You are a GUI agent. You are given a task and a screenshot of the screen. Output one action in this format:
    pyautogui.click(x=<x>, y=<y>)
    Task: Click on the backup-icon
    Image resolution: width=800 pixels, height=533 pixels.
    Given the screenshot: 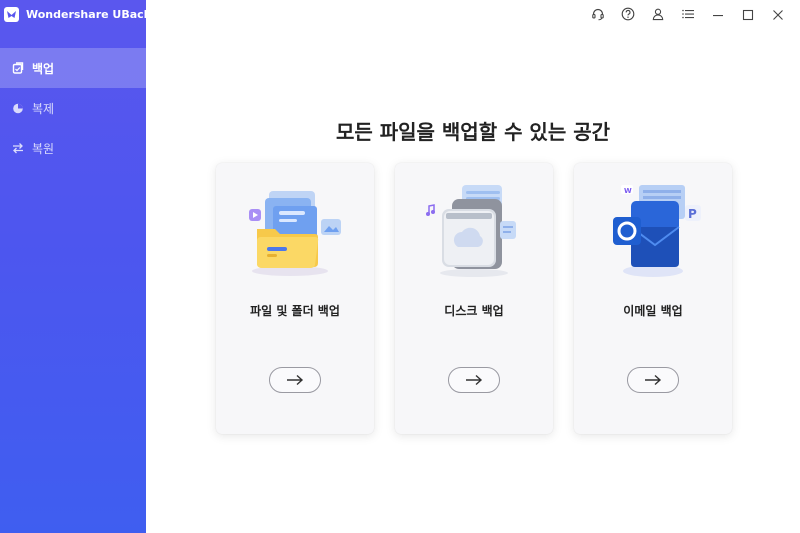 What is the action you would take?
    pyautogui.click(x=18, y=68)
    